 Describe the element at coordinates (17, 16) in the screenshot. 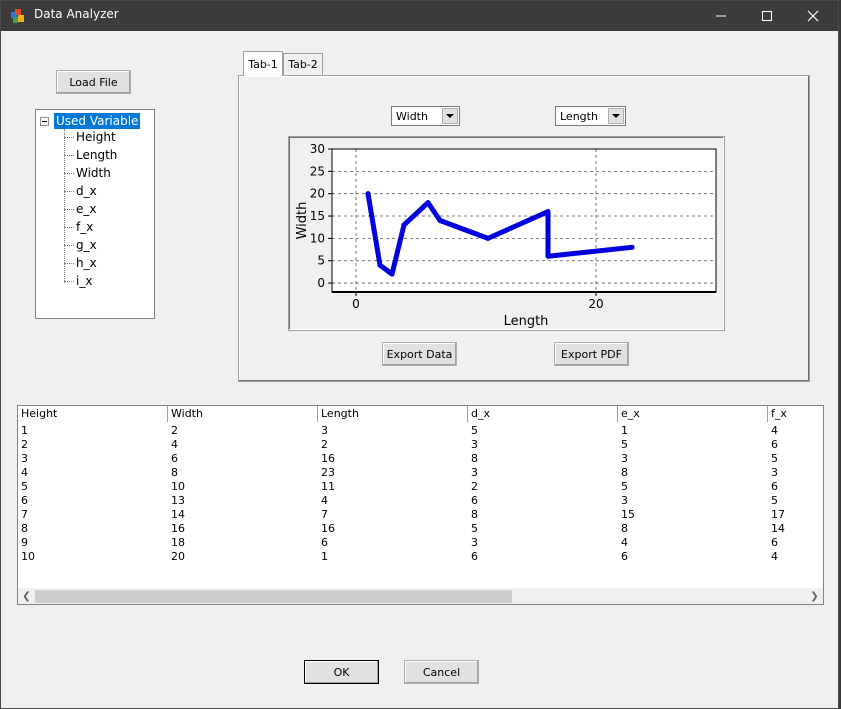

I see `app-icon` at that location.